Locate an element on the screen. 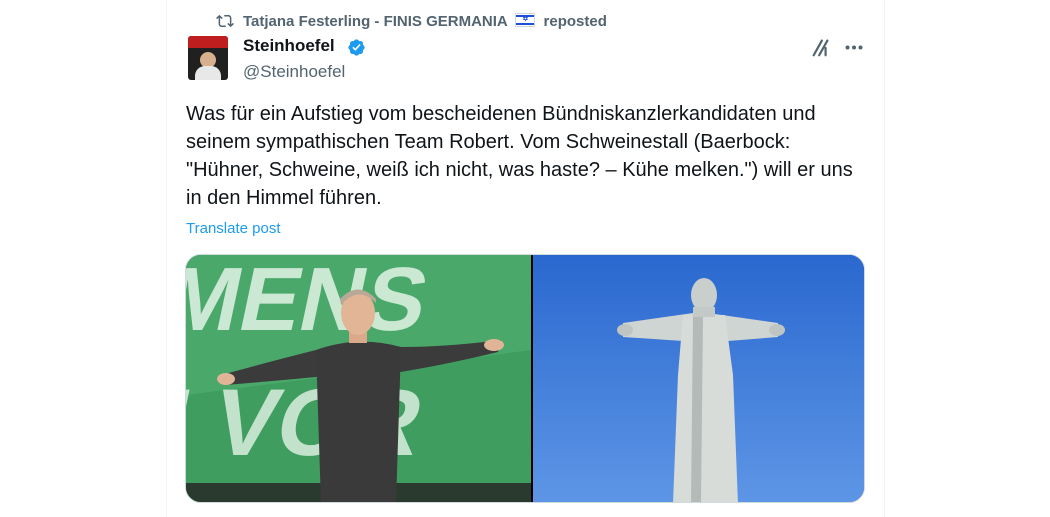 Image resolution: width=1050 pixels, height=517 pixels. author-handle: @Steinhoefel is located at coordinates (294, 72).